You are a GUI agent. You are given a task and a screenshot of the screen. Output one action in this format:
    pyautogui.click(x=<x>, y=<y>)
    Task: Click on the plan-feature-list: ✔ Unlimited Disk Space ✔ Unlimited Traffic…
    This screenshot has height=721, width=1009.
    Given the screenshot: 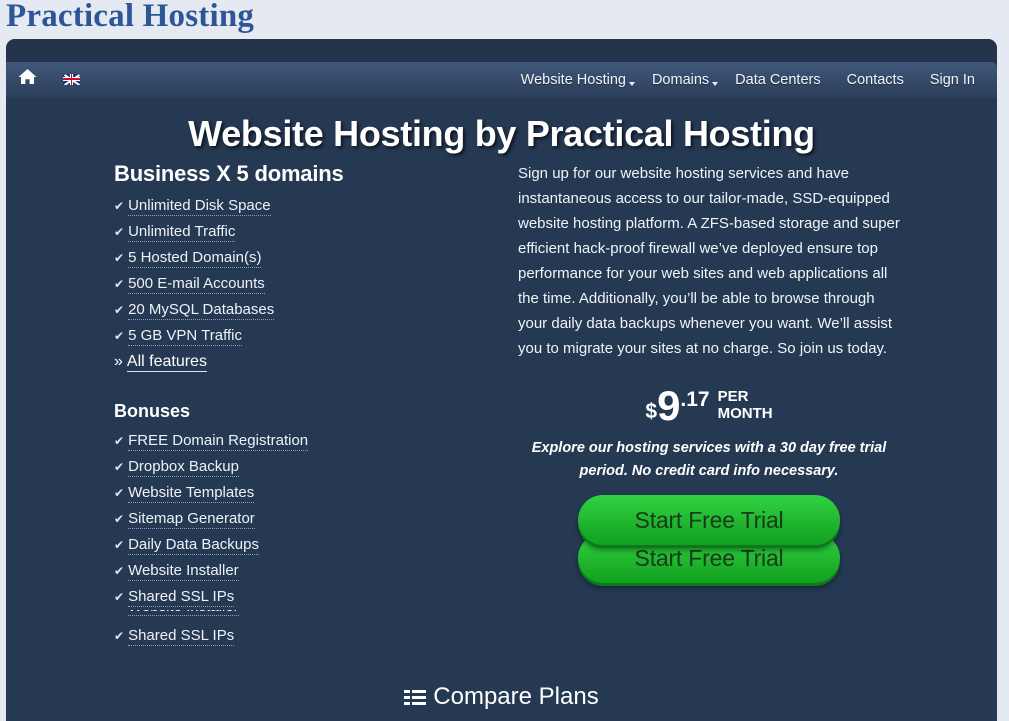 What is the action you would take?
    pyautogui.click(x=279, y=271)
    